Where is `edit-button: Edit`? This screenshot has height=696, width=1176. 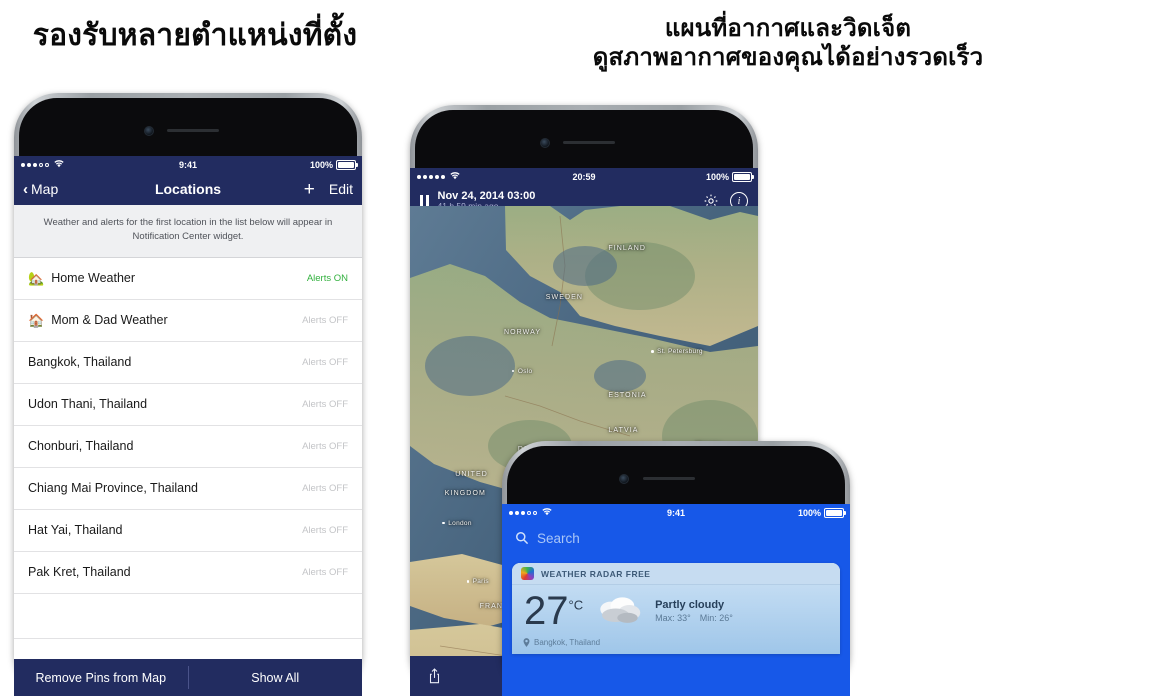 edit-button: Edit is located at coordinates (341, 189).